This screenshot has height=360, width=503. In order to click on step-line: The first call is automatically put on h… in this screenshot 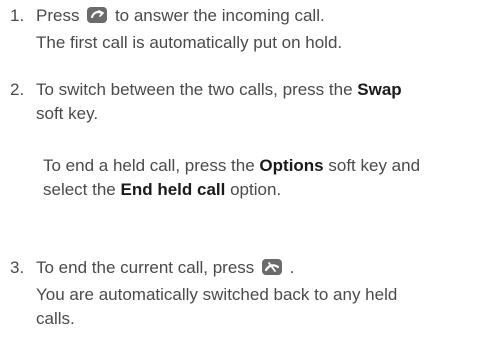, I will do `click(189, 42)`.